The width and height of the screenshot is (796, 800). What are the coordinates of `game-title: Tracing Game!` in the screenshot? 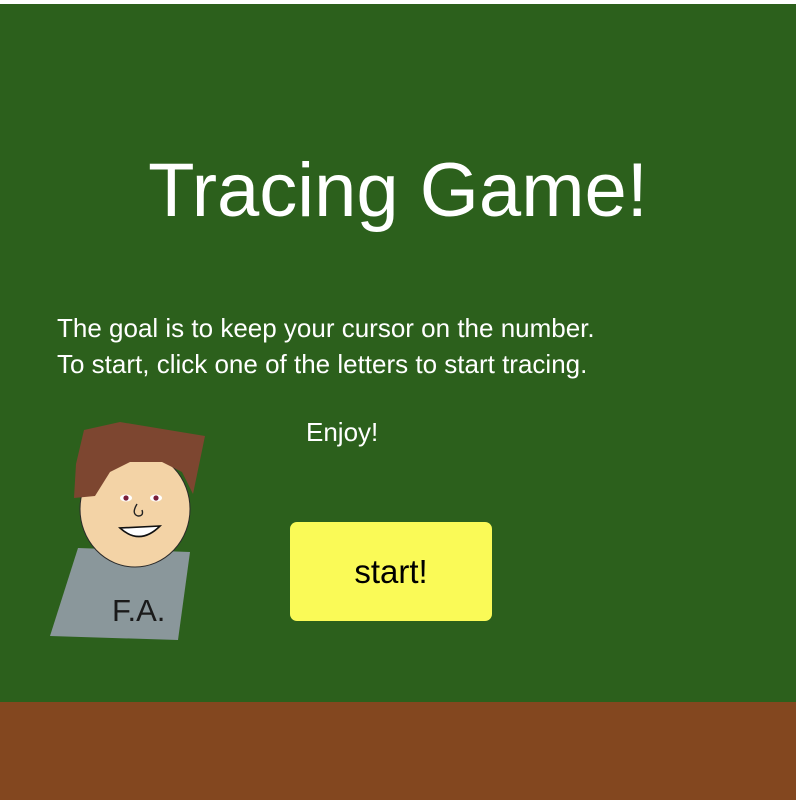 It's located at (398, 190).